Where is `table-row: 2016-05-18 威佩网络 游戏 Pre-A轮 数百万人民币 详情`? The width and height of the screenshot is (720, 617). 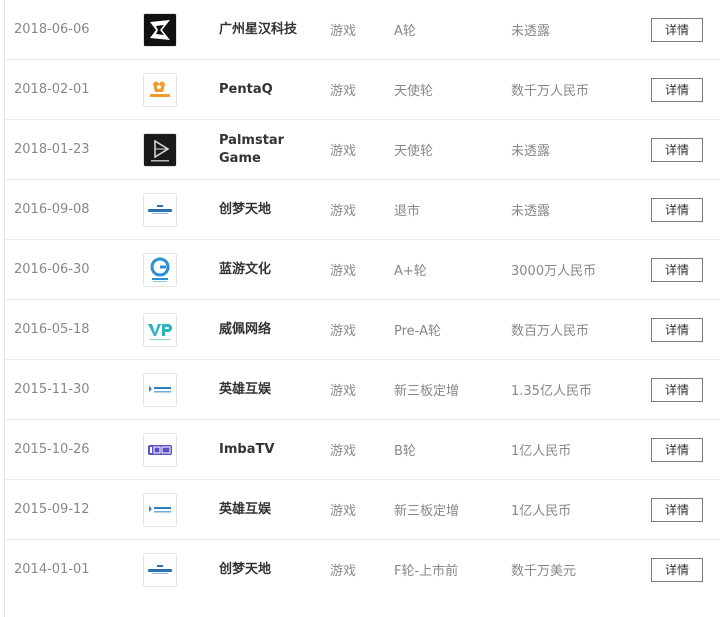 table-row: 2016-05-18 威佩网络 游戏 Pre-A轮 数百万人民币 详情 is located at coordinates (362, 330).